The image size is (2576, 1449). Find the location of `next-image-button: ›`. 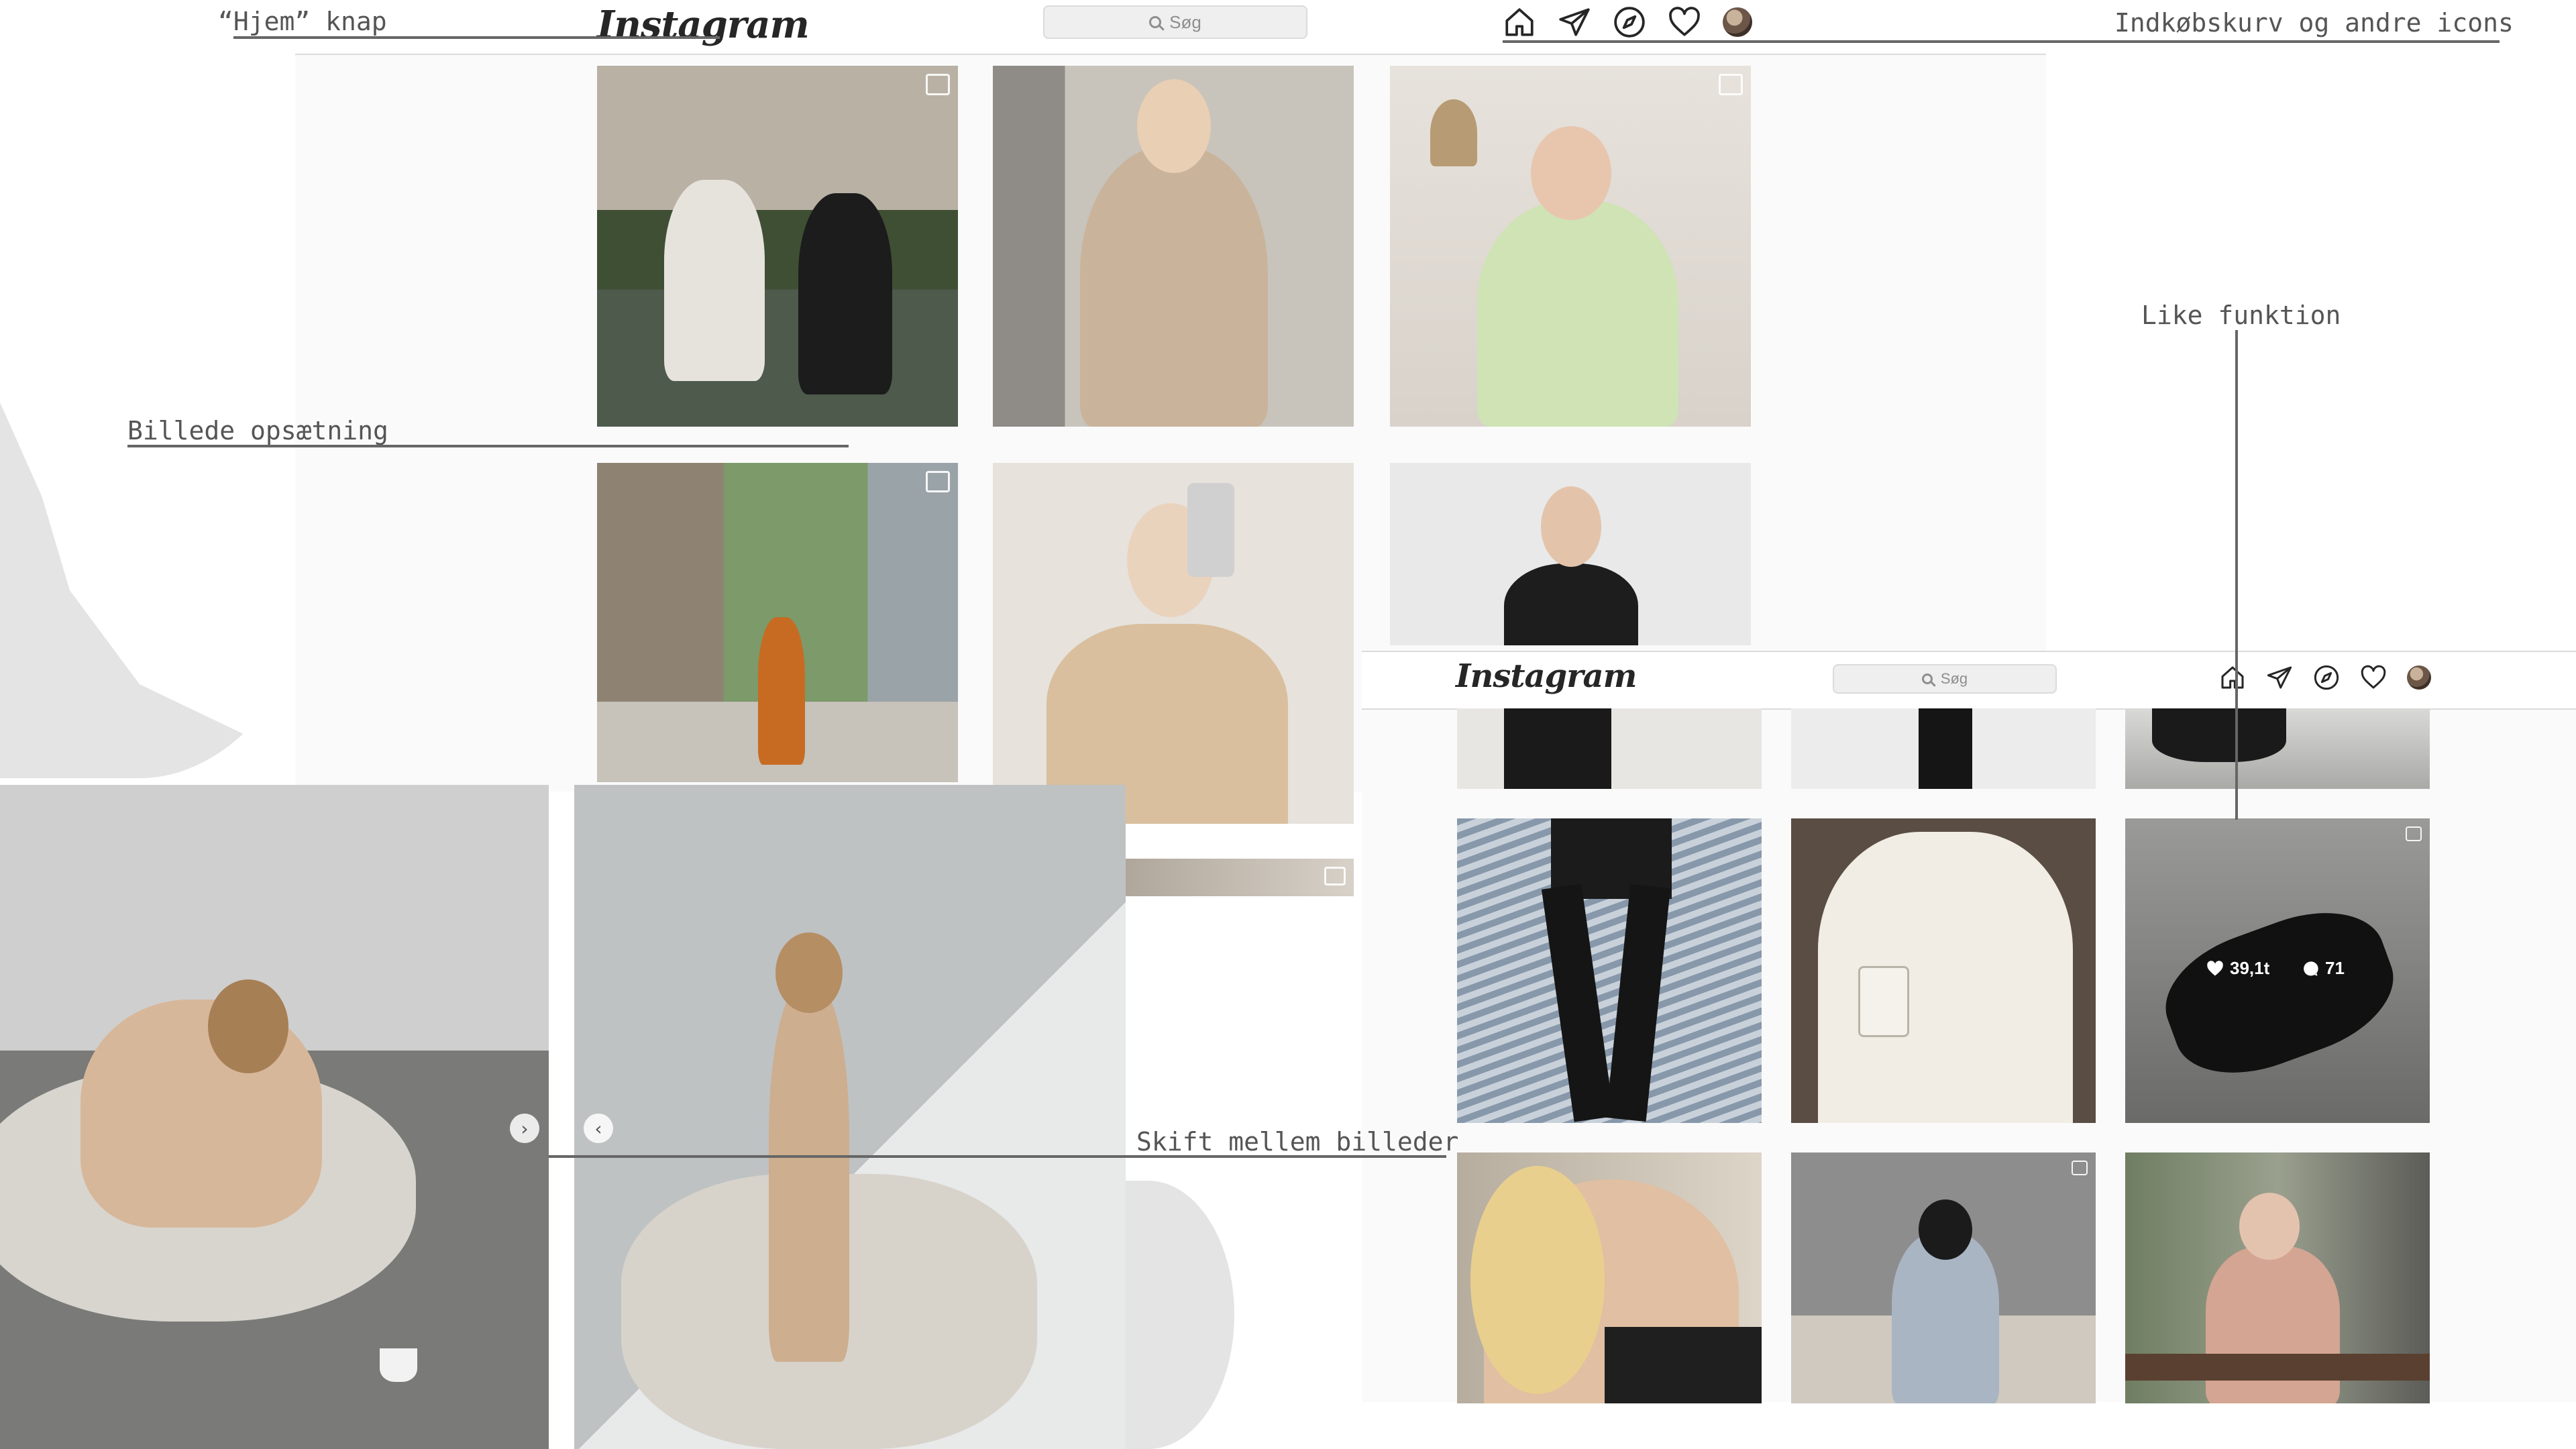

next-image-button: › is located at coordinates (524, 1128).